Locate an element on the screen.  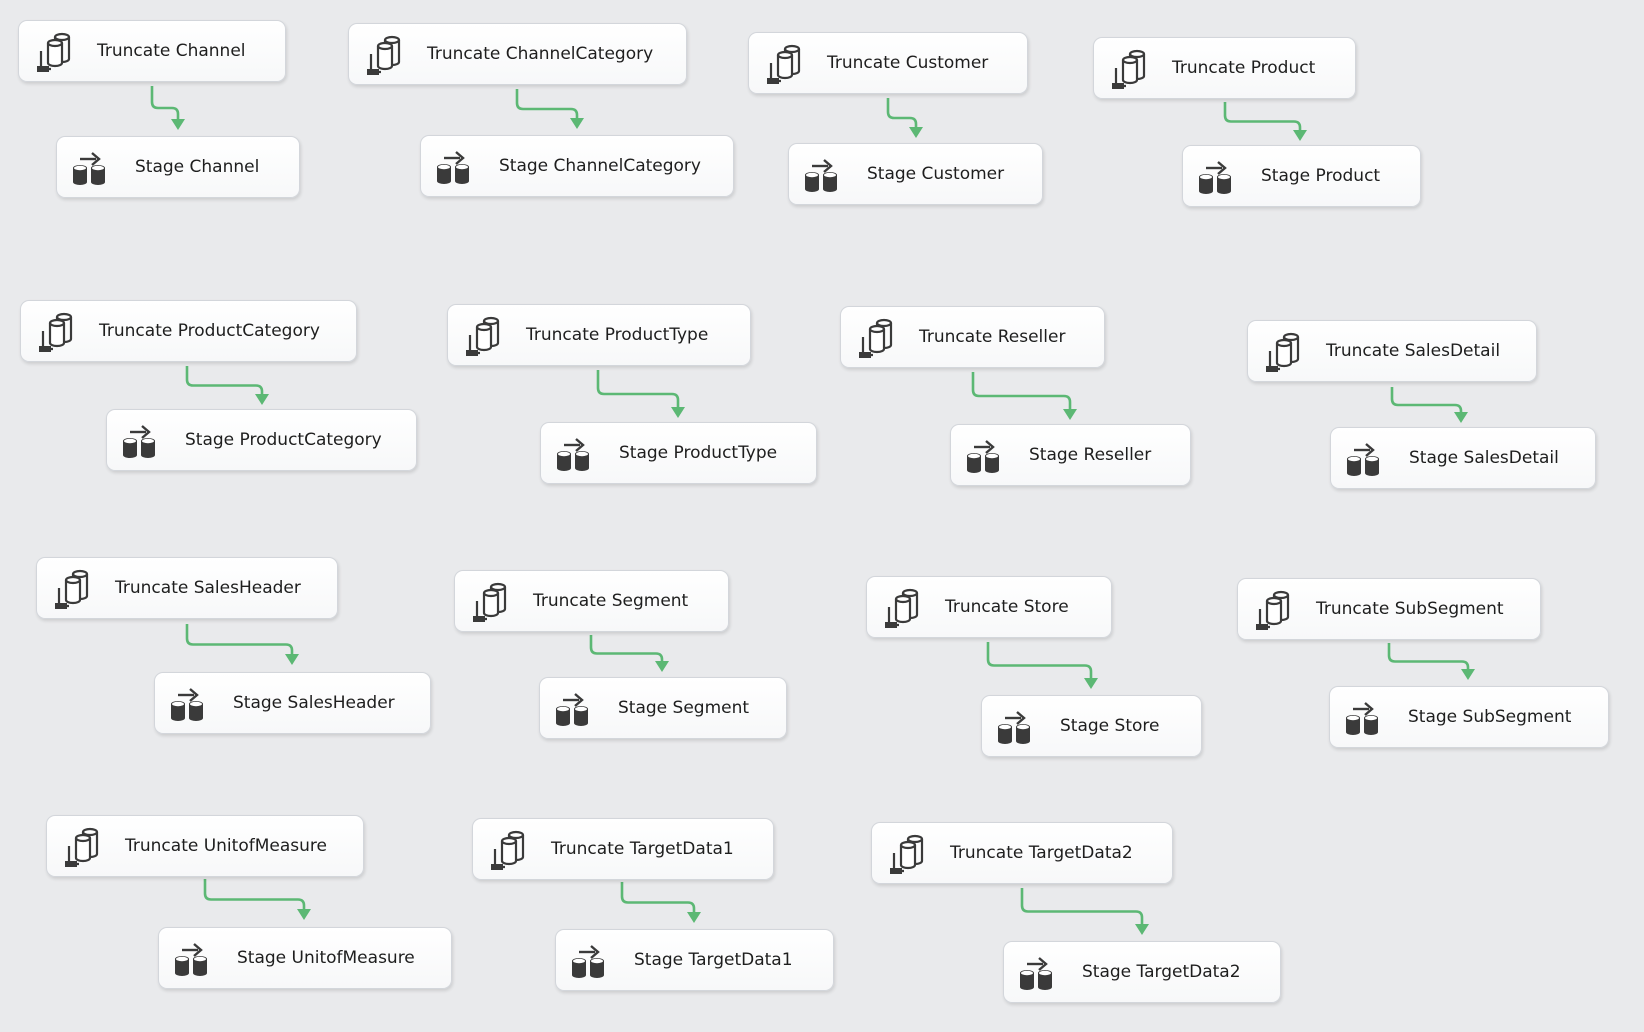
data-flow-task: Stage Store is located at coordinates (1091, 726).